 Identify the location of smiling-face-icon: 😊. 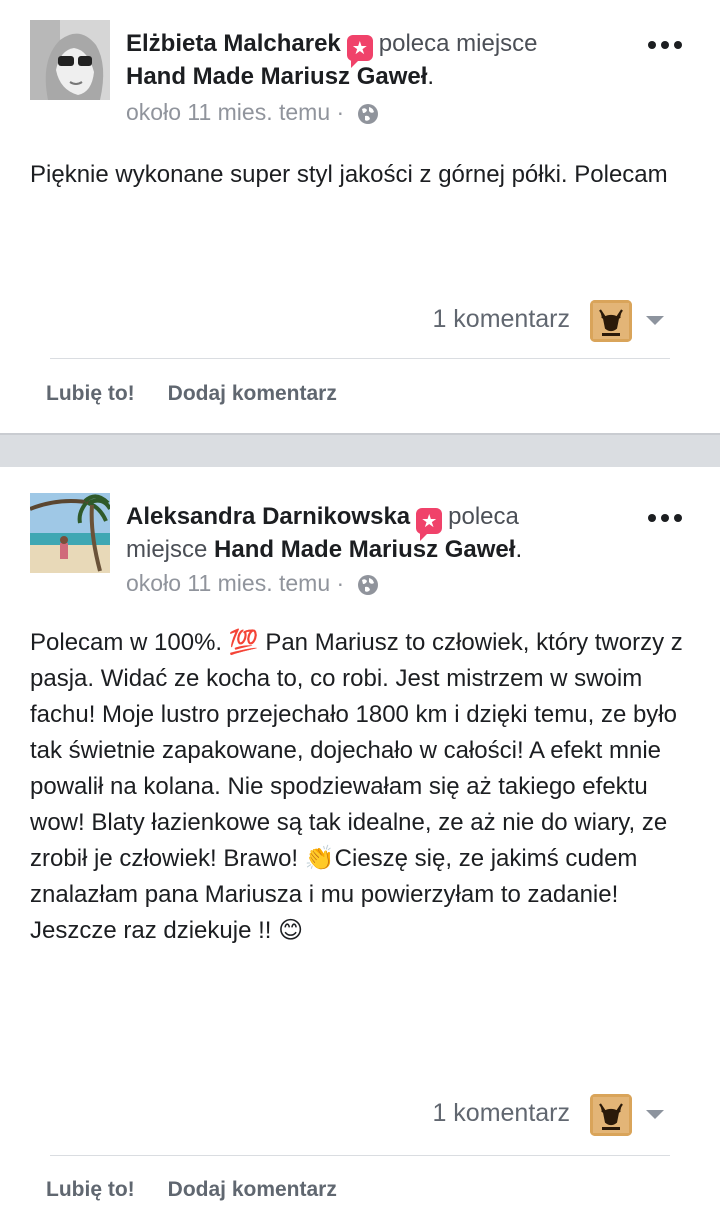
(291, 930).